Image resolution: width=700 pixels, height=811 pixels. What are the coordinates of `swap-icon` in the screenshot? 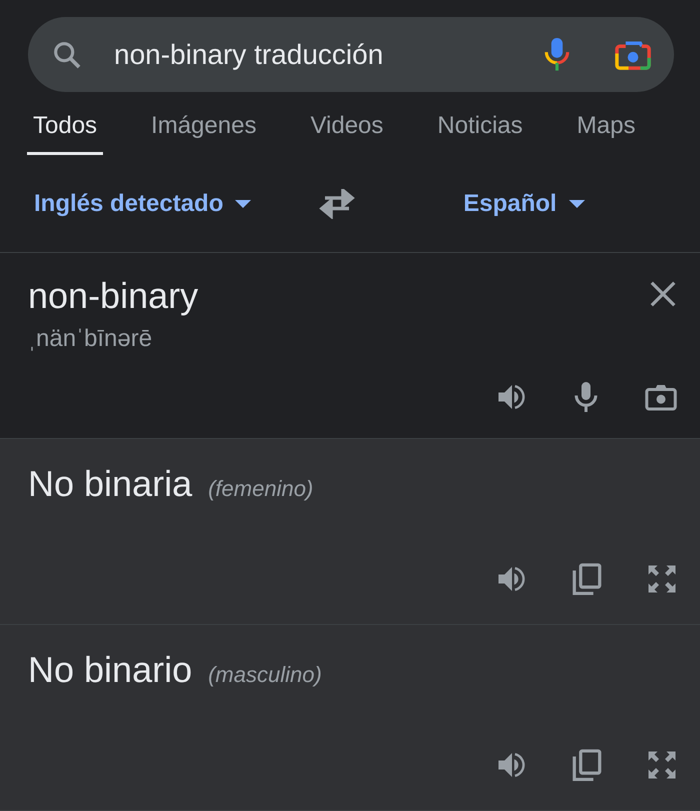 It's located at (337, 203).